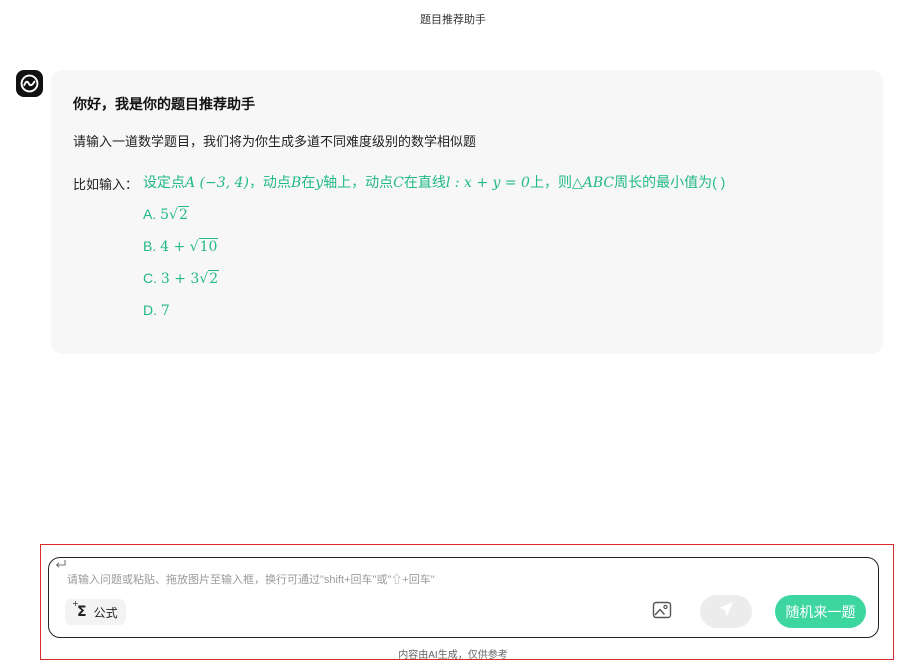  I want to click on question-math: B, so click(296, 183).